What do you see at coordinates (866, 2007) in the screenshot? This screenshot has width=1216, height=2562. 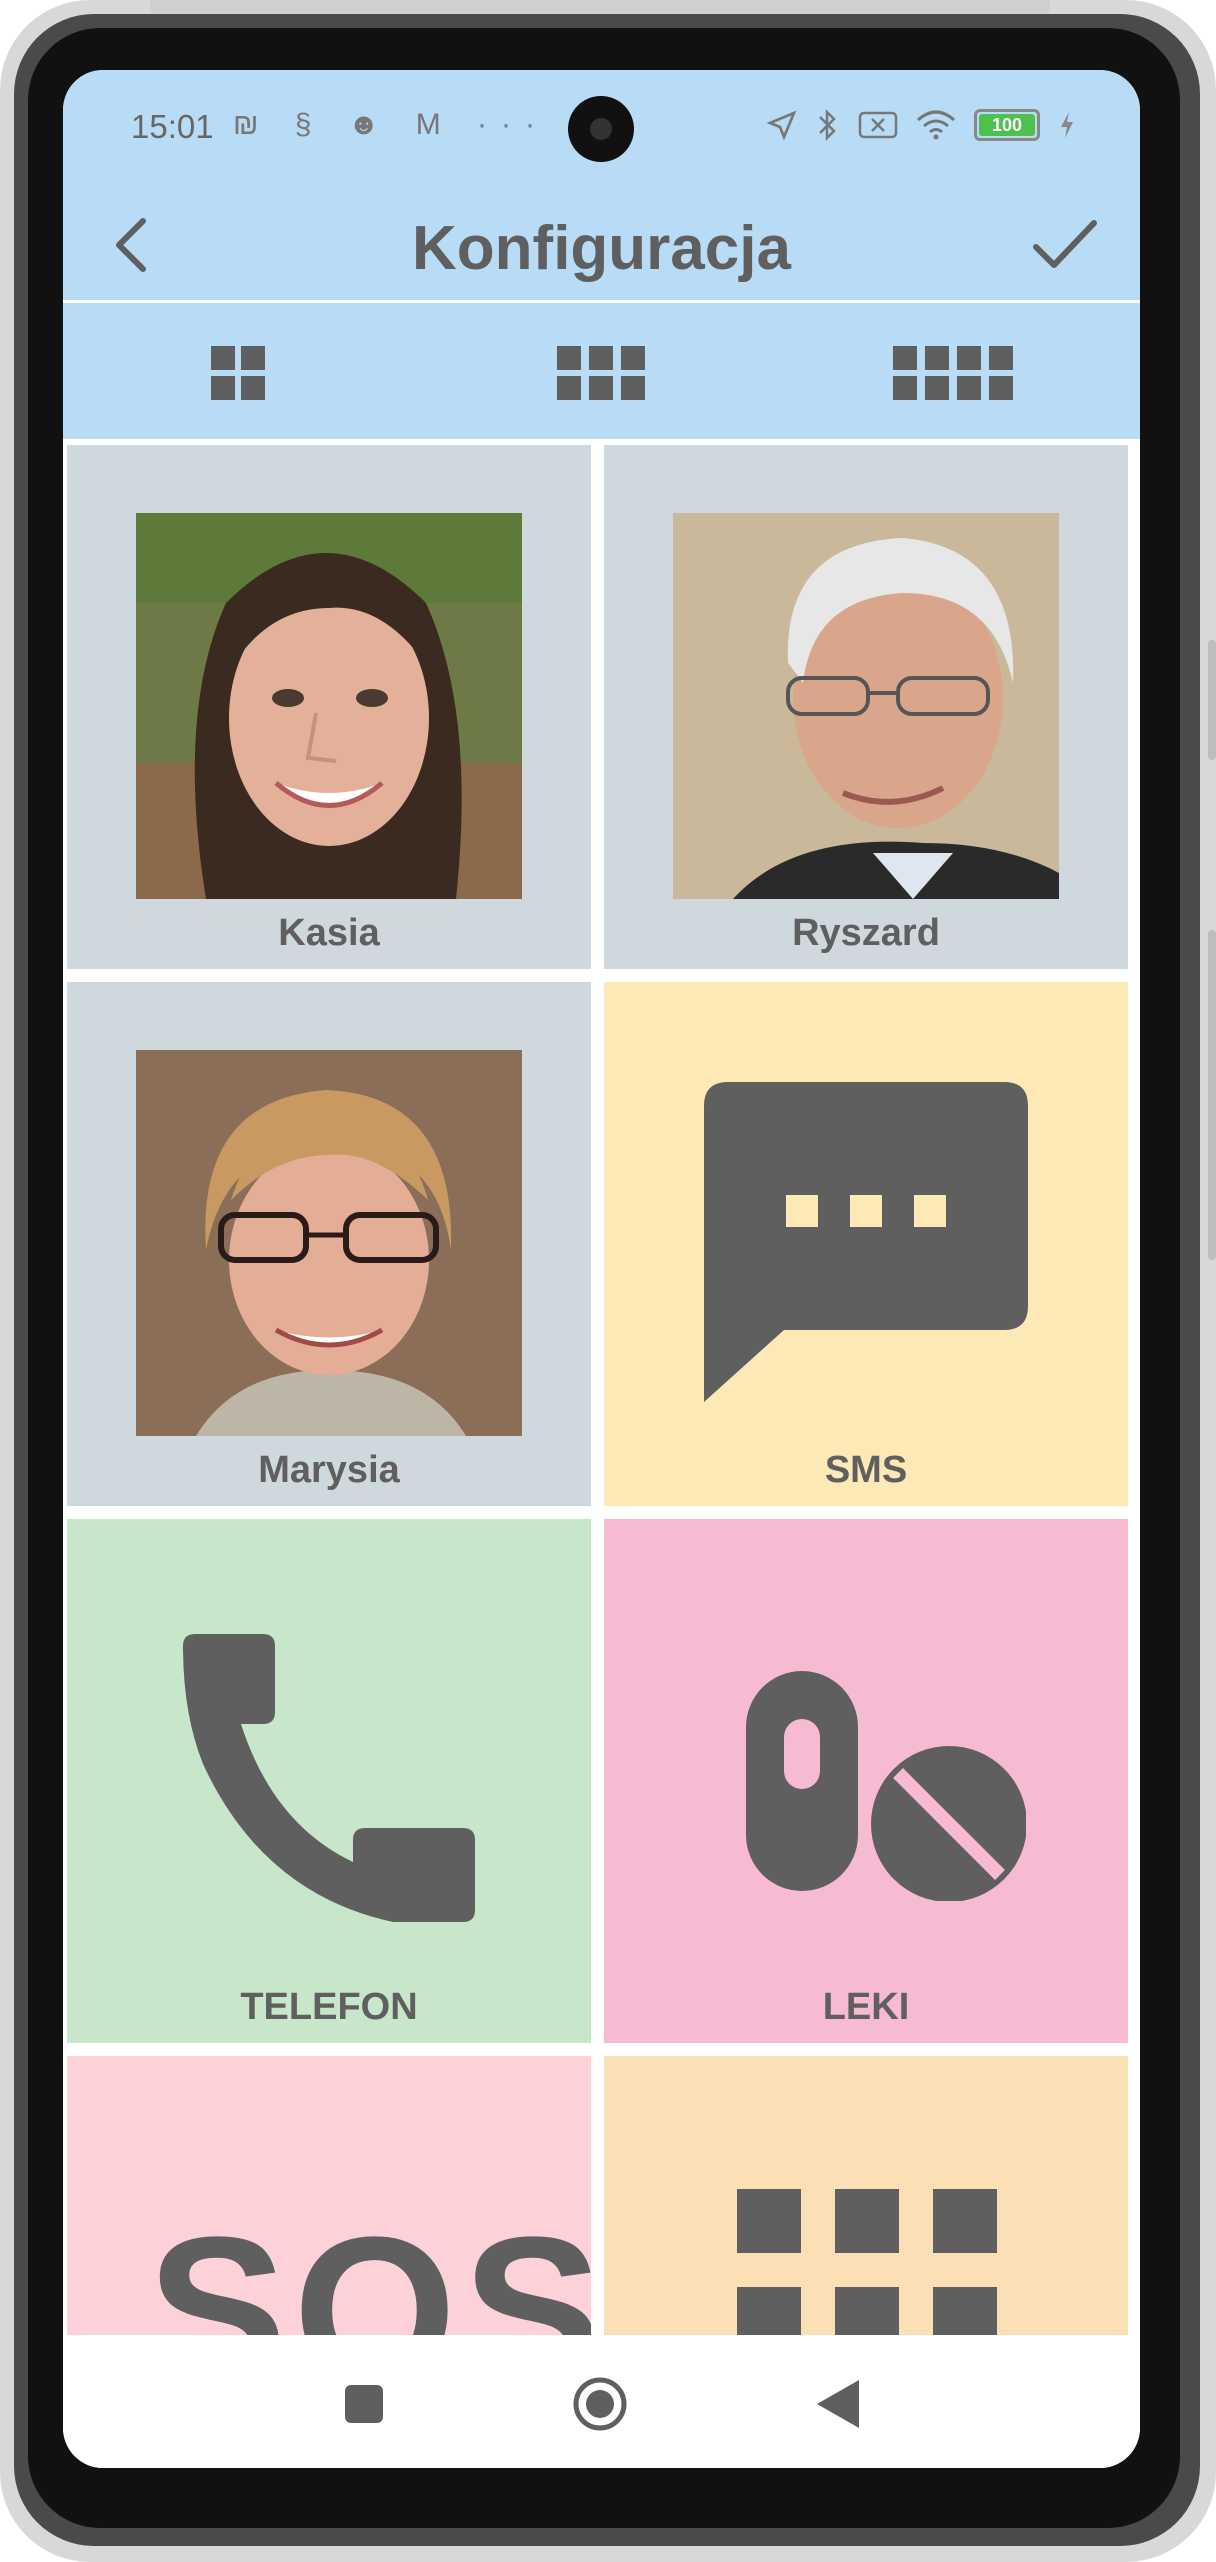 I see `tile-label: LEKI` at bounding box center [866, 2007].